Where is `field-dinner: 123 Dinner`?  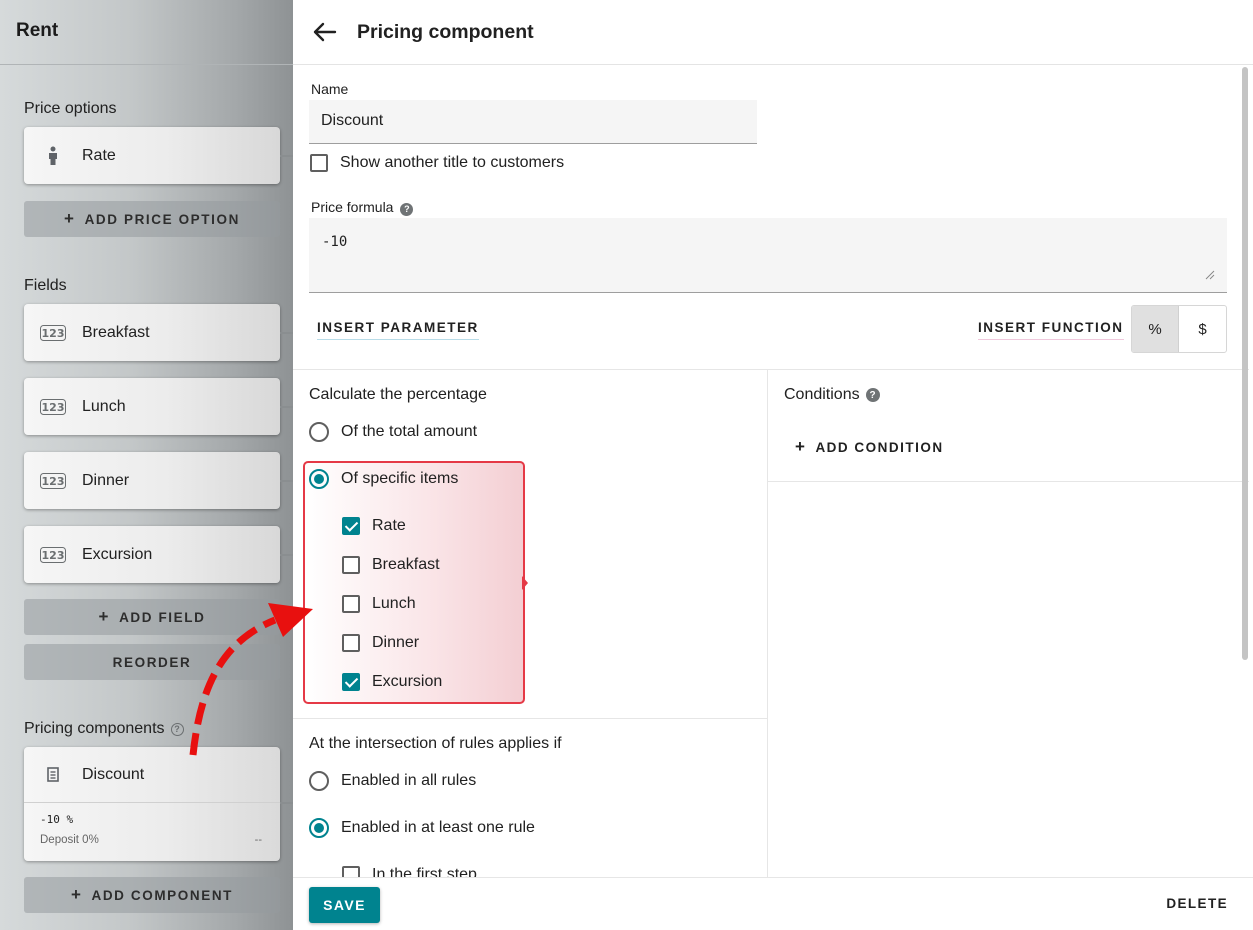
field-dinner: 123 Dinner is located at coordinates (152, 480).